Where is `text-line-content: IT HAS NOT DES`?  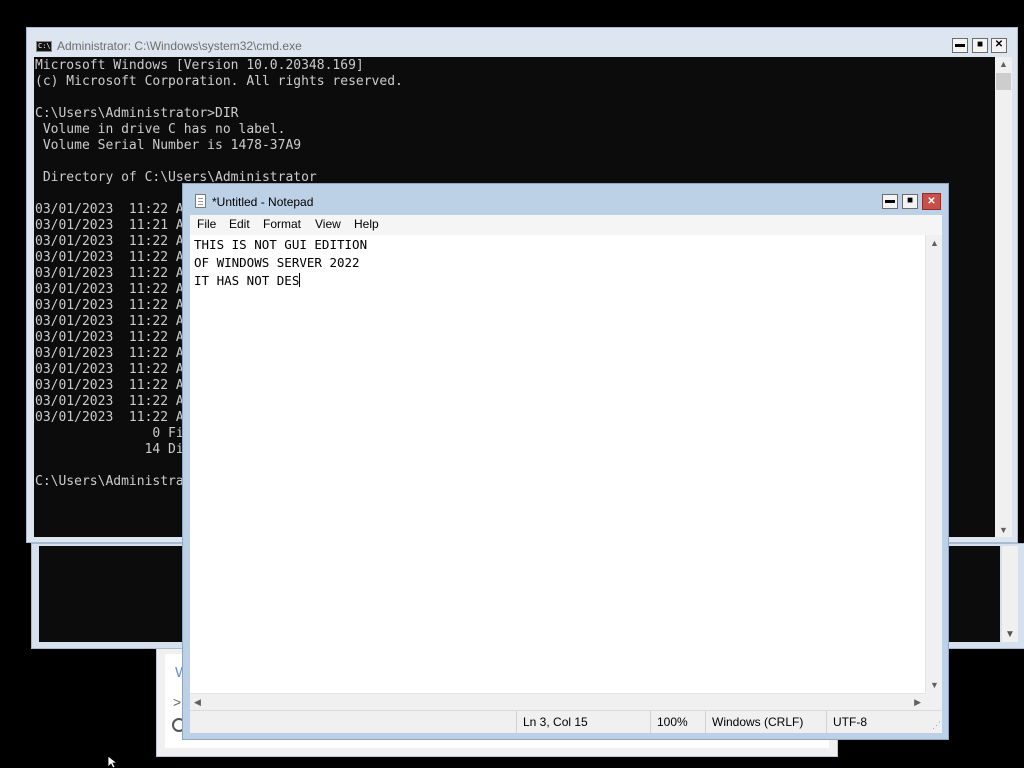 text-line-content: IT HAS NOT DES is located at coordinates (247, 280).